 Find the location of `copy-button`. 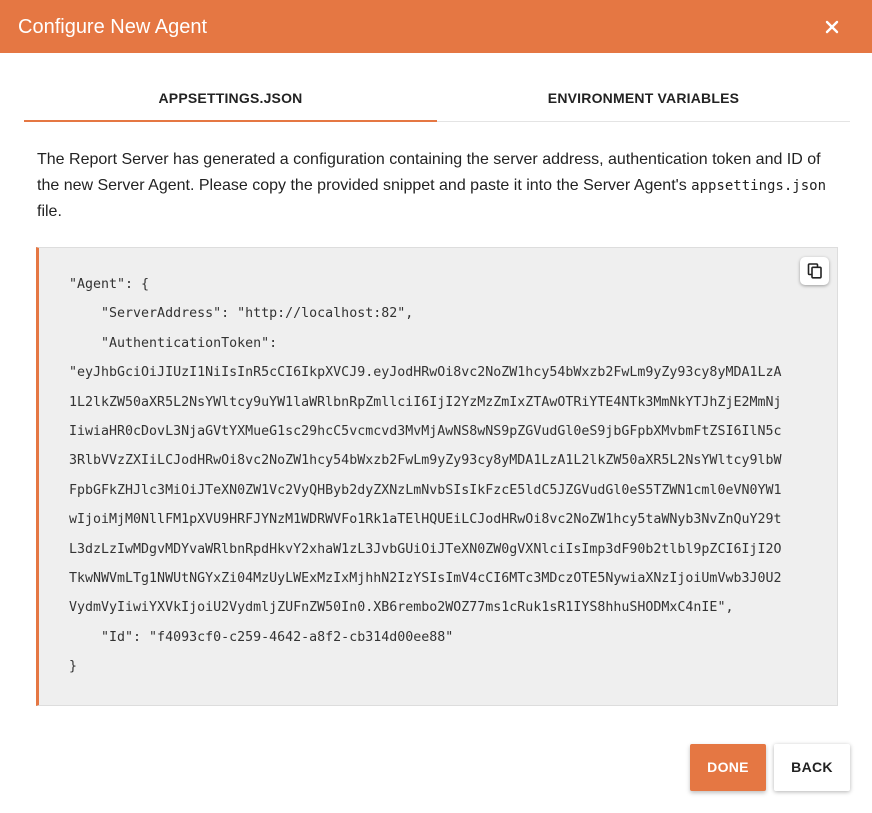

copy-button is located at coordinates (814, 271).